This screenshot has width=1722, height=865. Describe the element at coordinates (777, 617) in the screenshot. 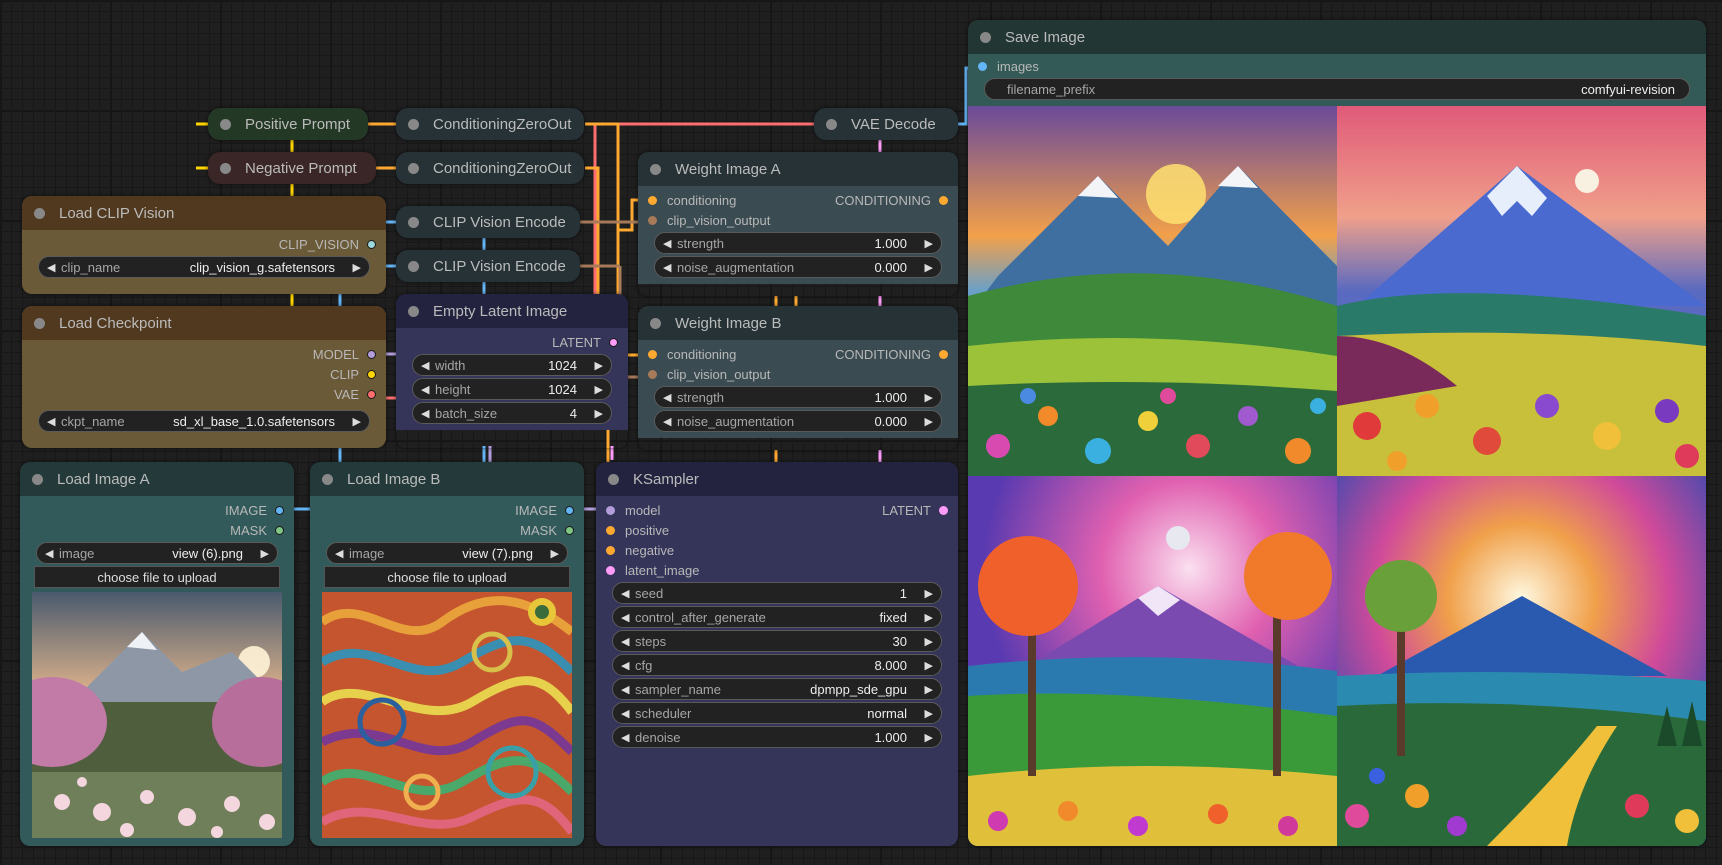

I see `control-after-generate-combo: ◀ control_after_generate fixed ▶` at that location.